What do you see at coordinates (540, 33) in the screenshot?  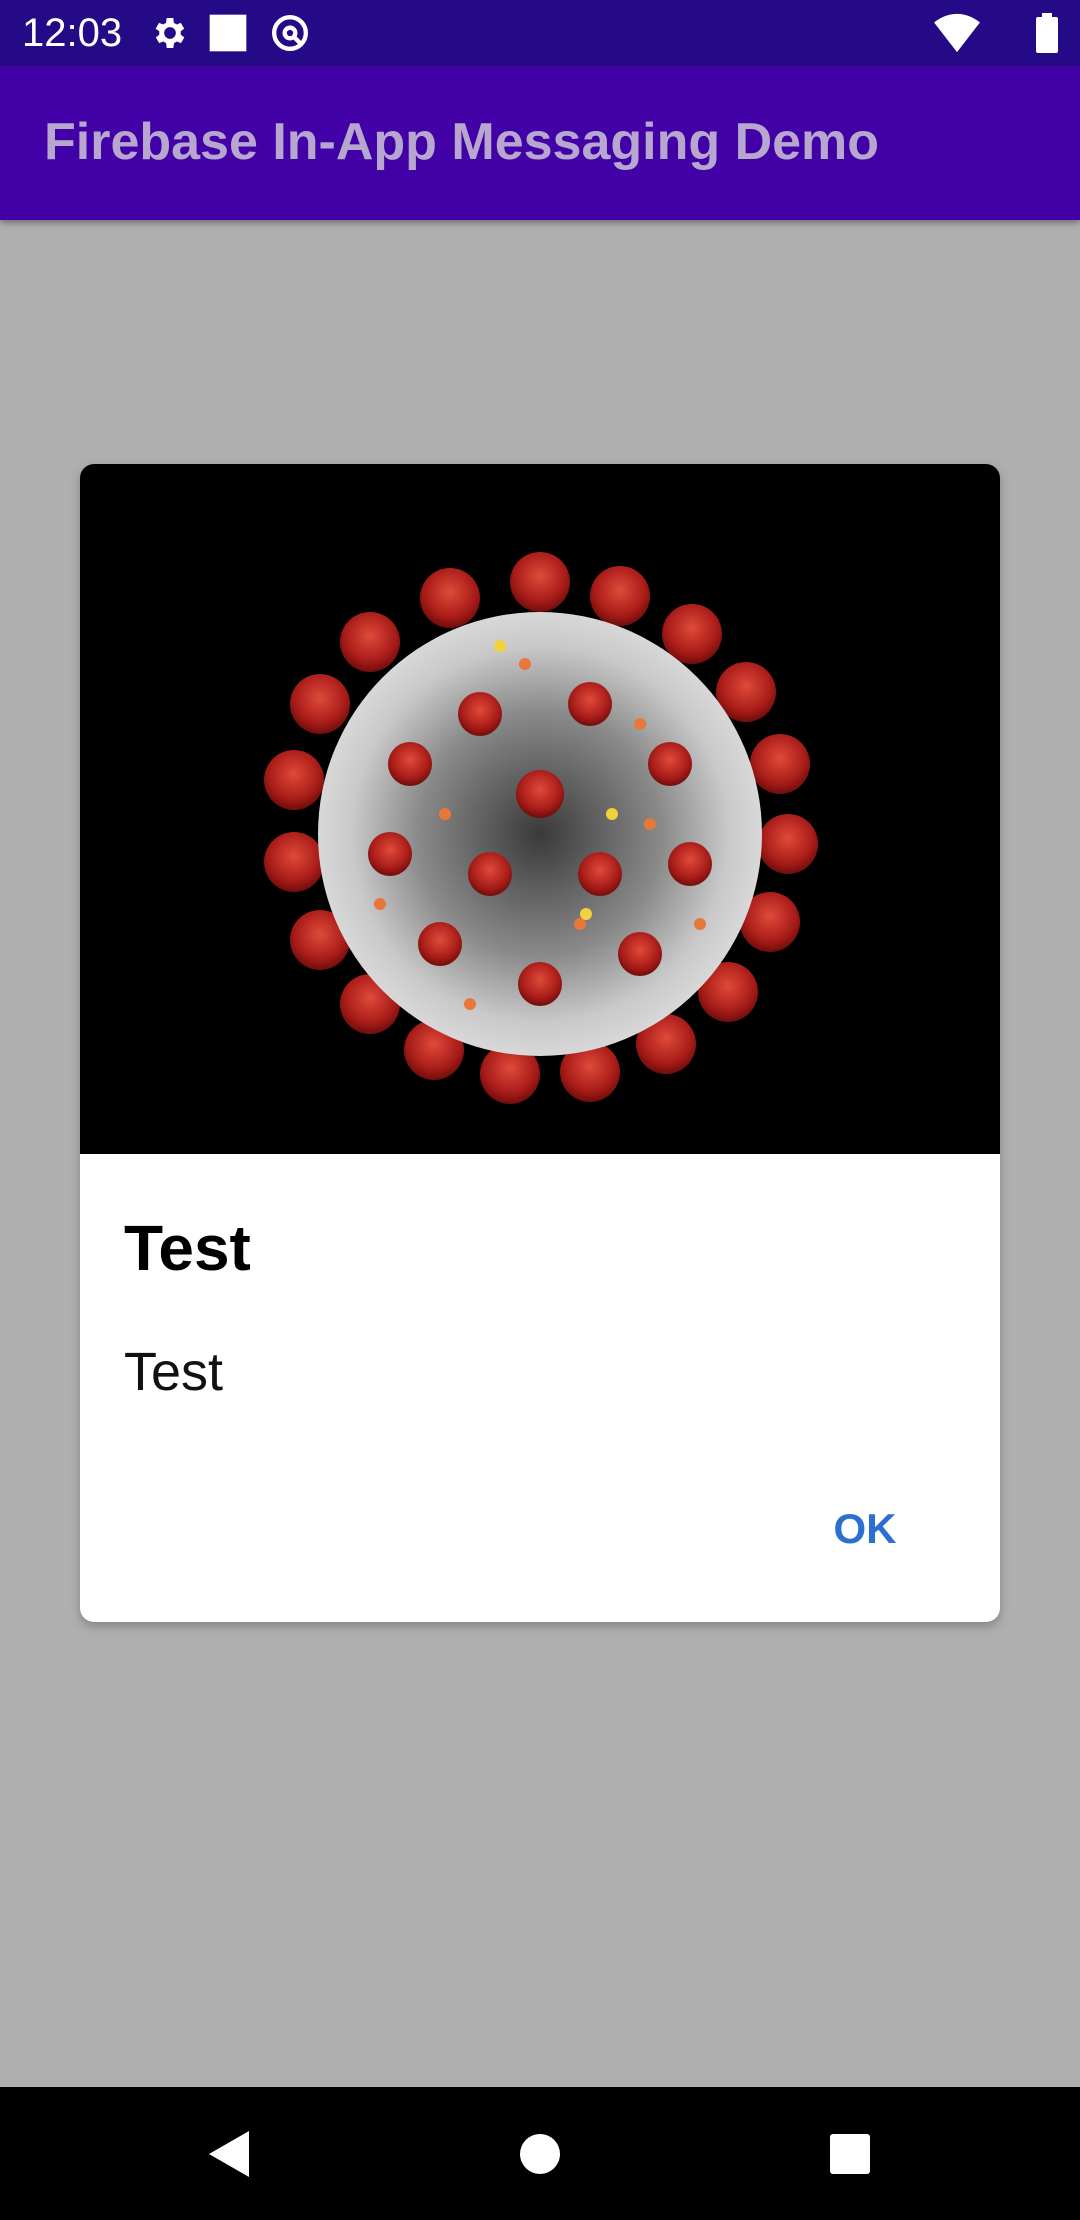 I see `status-bar: 12:03` at bounding box center [540, 33].